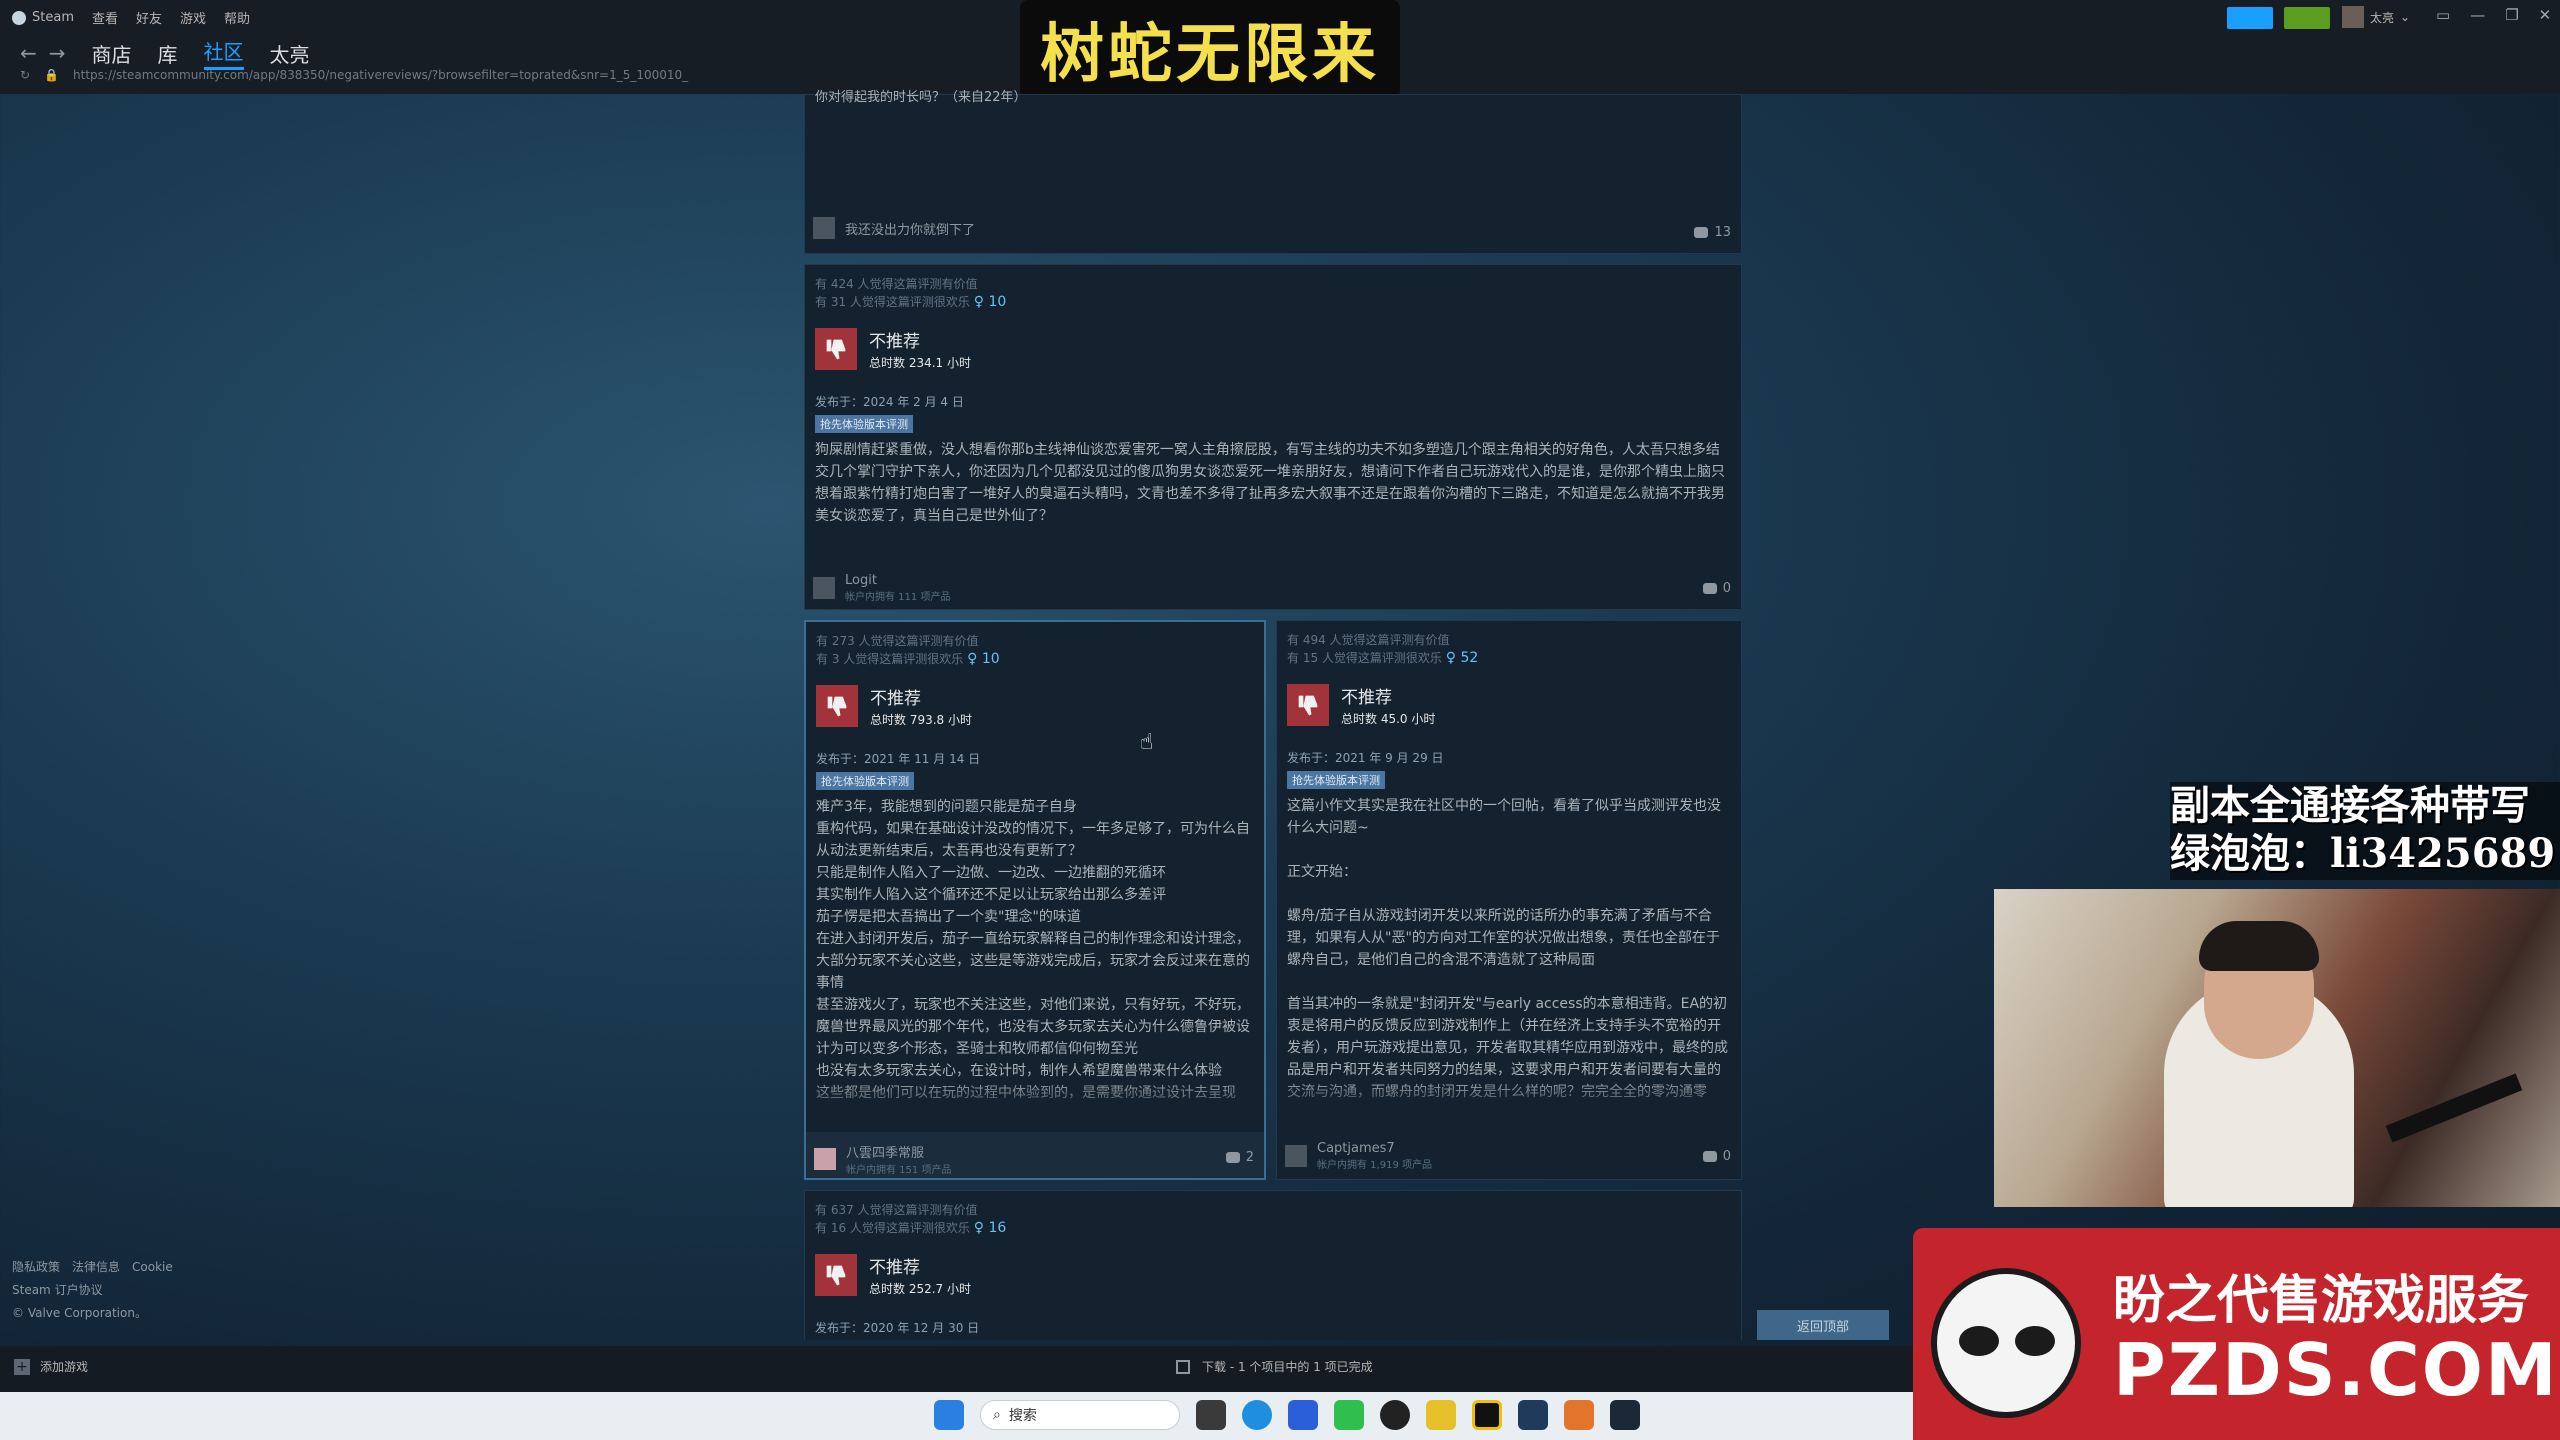  What do you see at coordinates (105, 17) in the screenshot?
I see `menu-item-view: 查看` at bounding box center [105, 17].